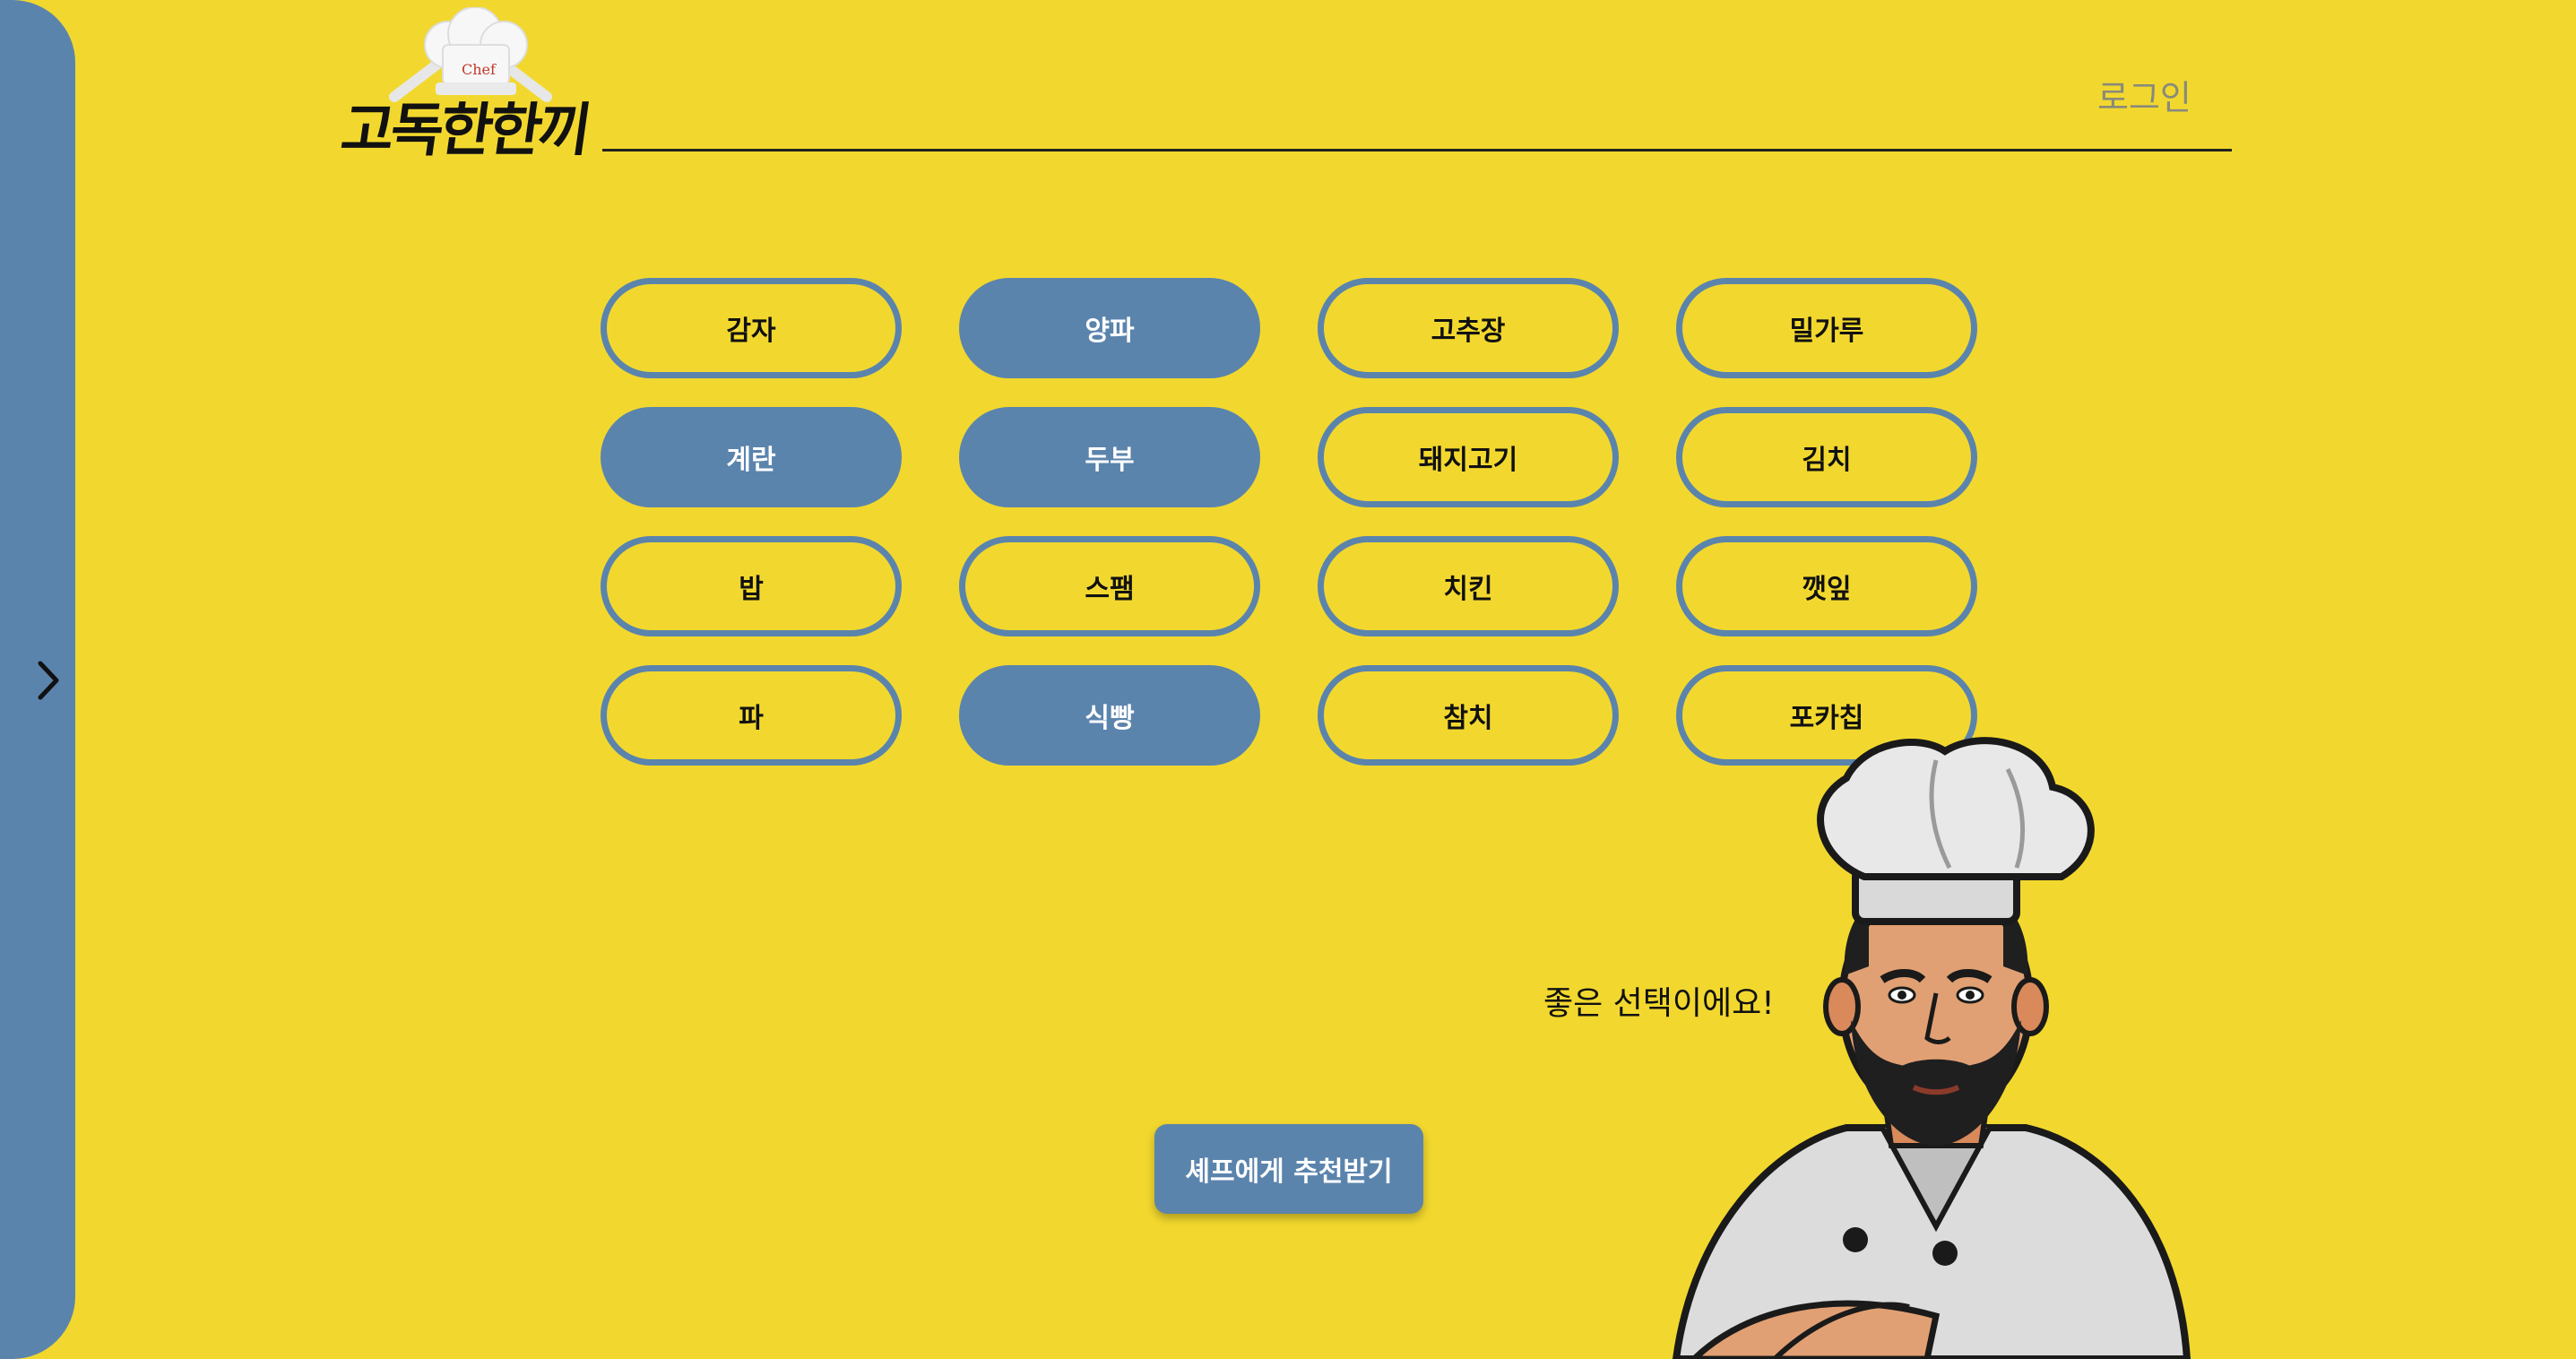 The image size is (2576, 1359). What do you see at coordinates (1468, 457) in the screenshot?
I see `ingredient-chip: 돼지고기` at bounding box center [1468, 457].